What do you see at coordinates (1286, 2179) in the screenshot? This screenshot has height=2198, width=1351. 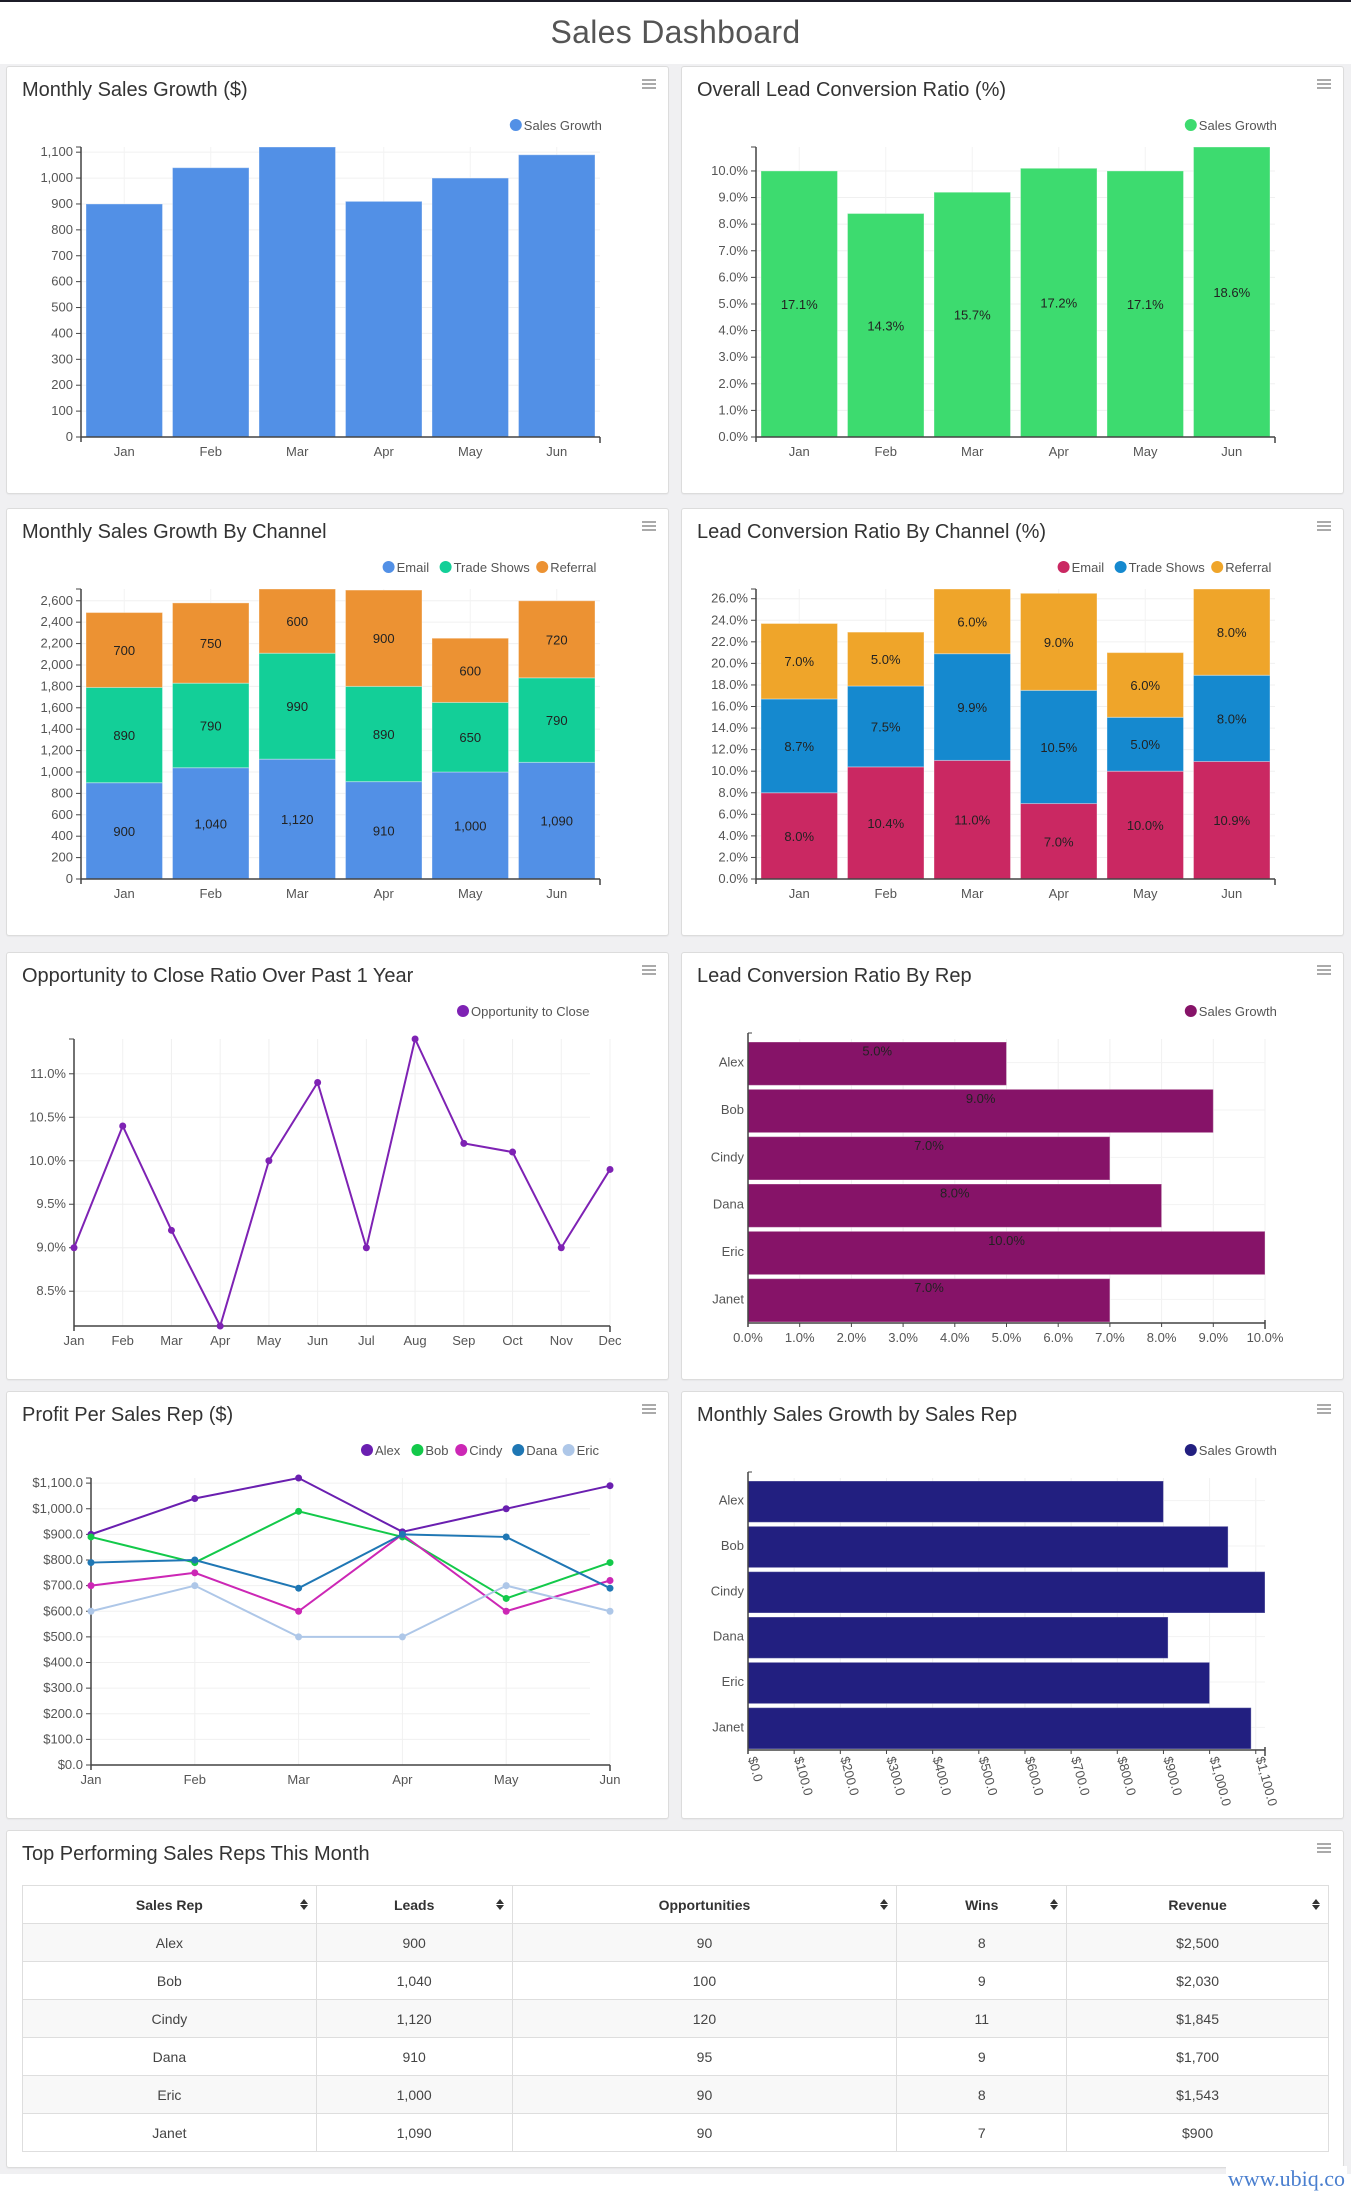 I see `footer-website-link: www.ubiq.co` at bounding box center [1286, 2179].